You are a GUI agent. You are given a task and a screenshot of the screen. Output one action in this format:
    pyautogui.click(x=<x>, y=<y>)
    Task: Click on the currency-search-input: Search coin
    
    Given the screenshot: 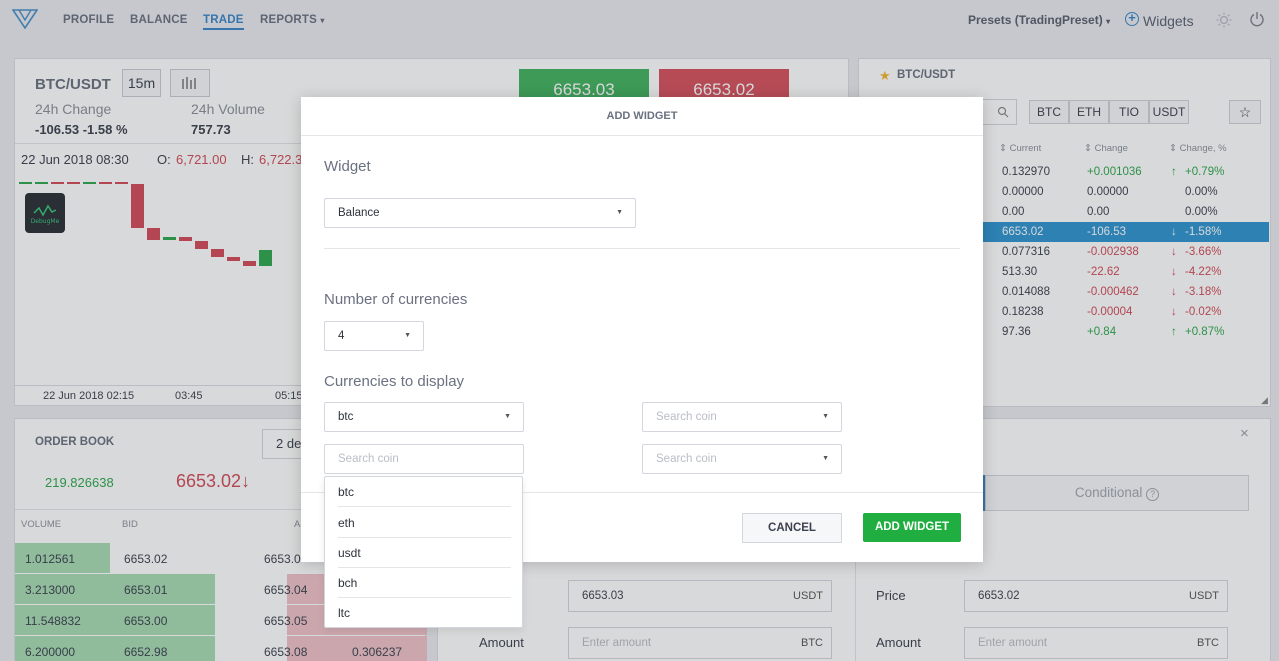 What is the action you would take?
    pyautogui.click(x=424, y=459)
    